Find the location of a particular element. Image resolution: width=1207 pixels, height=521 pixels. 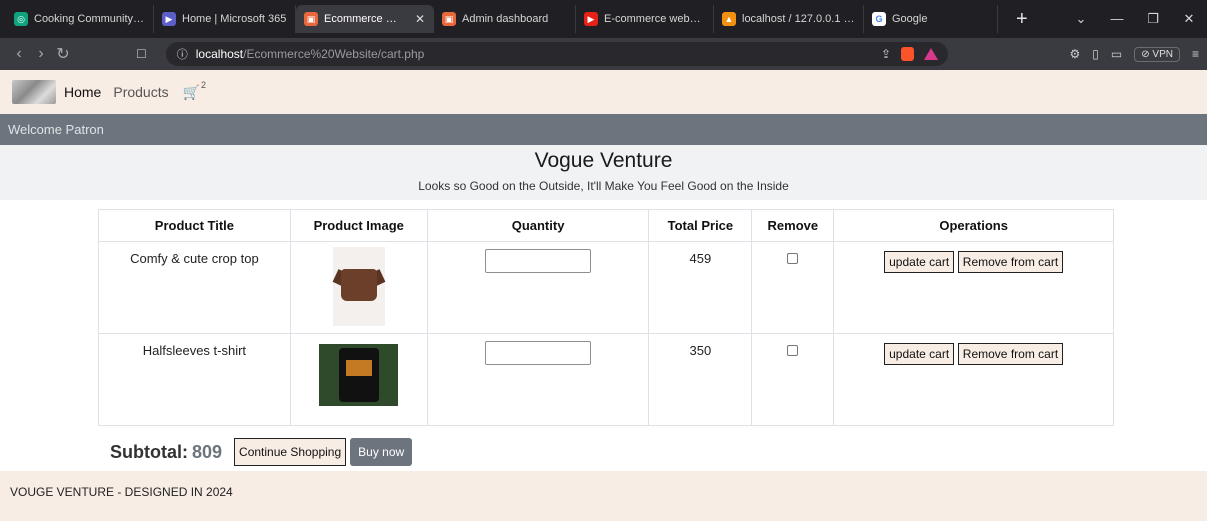

window-controls: ⌄ — ❐ ✕ is located at coordinates (1135, 19).